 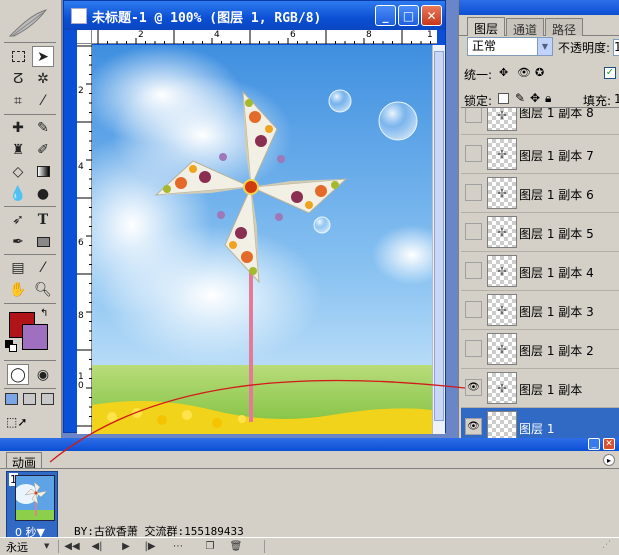 What do you see at coordinates (210, 546) in the screenshot?
I see `duplicate-frame-icon: ❐` at bounding box center [210, 546].